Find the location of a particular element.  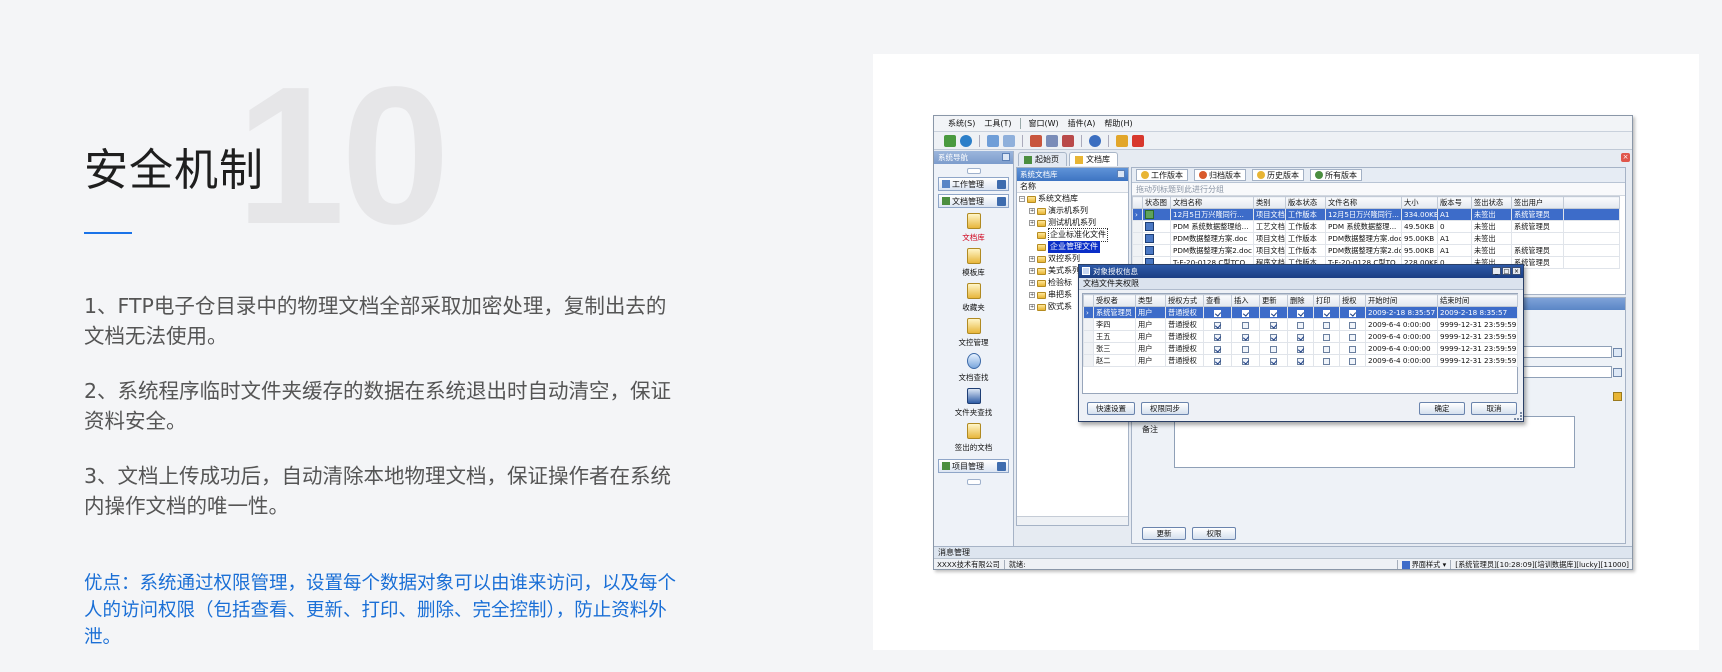

permission-button: 权限 is located at coordinates (1214, 533).